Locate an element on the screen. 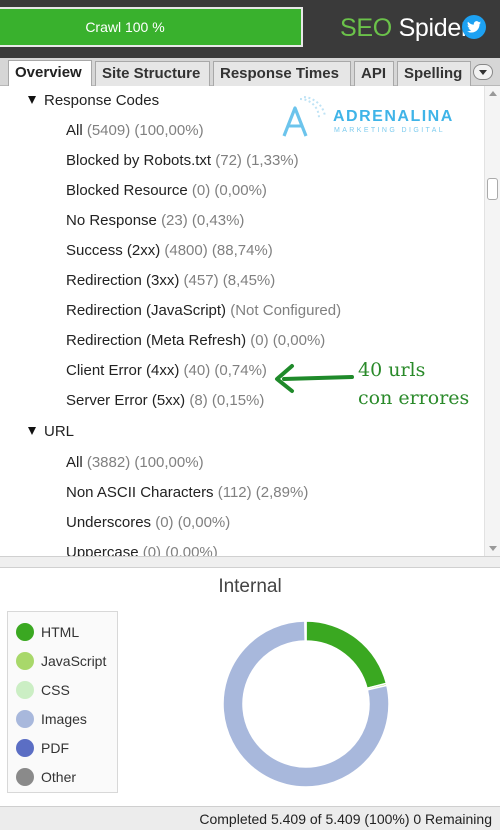  brand-seo: SEO is located at coordinates (366, 28).